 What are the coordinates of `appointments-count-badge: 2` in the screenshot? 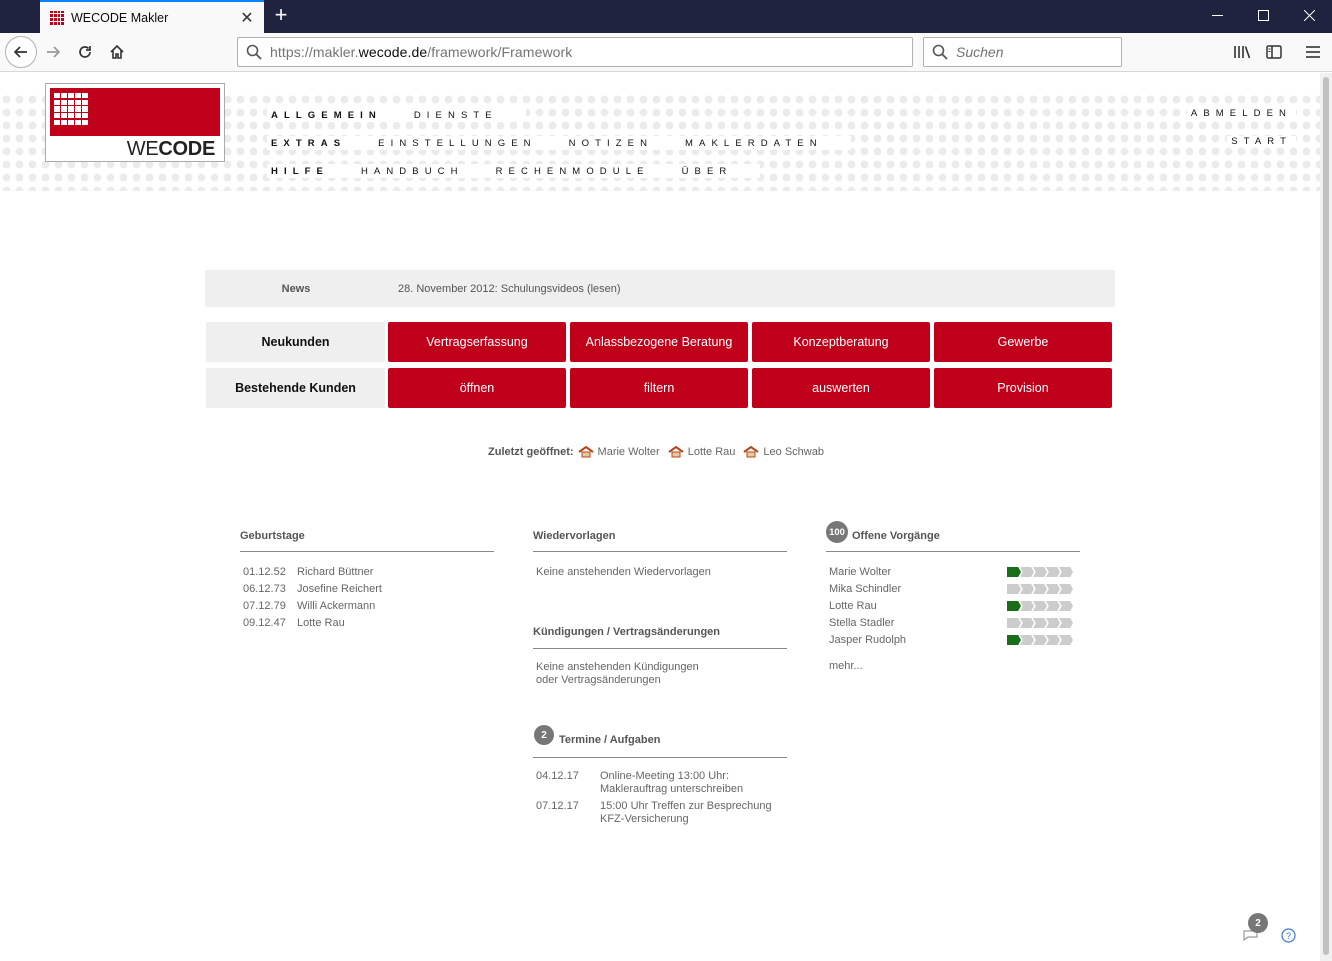 It's located at (544, 735).